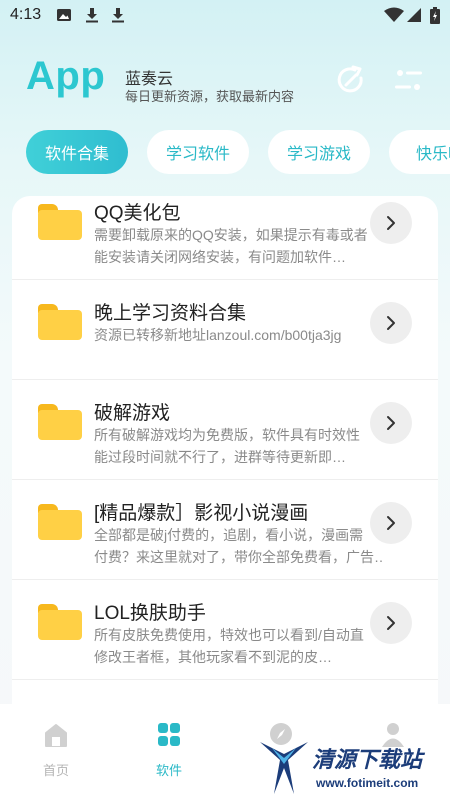 This screenshot has height=800, width=450. I want to click on watermark: 清源下载站 www.fotimeit.com, so click(346, 768).